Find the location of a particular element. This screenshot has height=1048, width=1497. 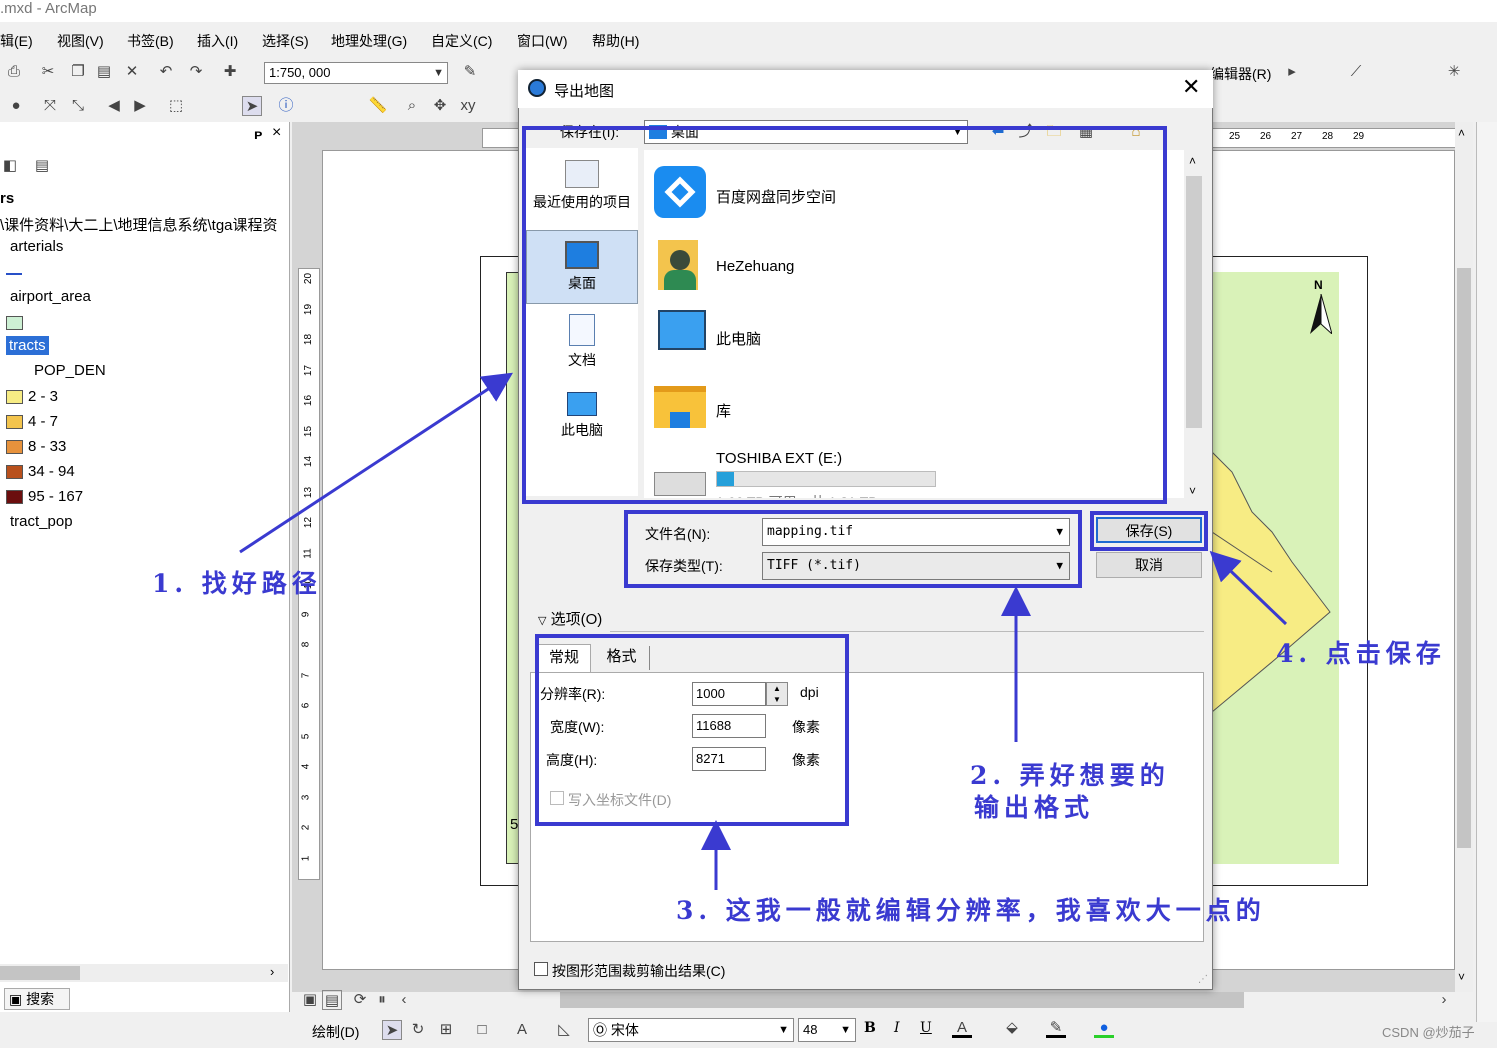

ruler-tick-label: 11 is located at coordinates (308, 553).